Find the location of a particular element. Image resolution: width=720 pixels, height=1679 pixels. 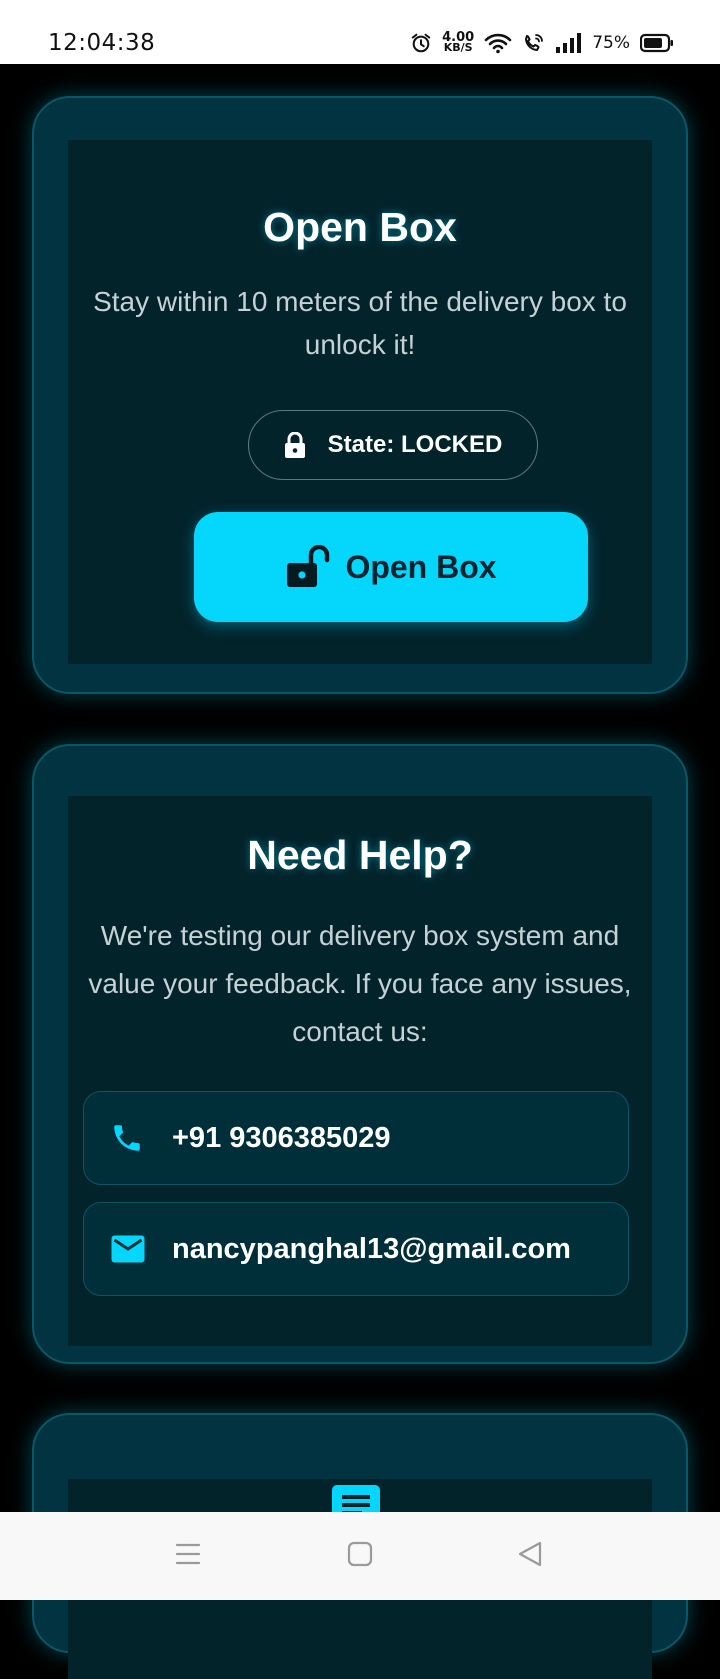

network-speed-unit: KB/S is located at coordinates (458, 47).